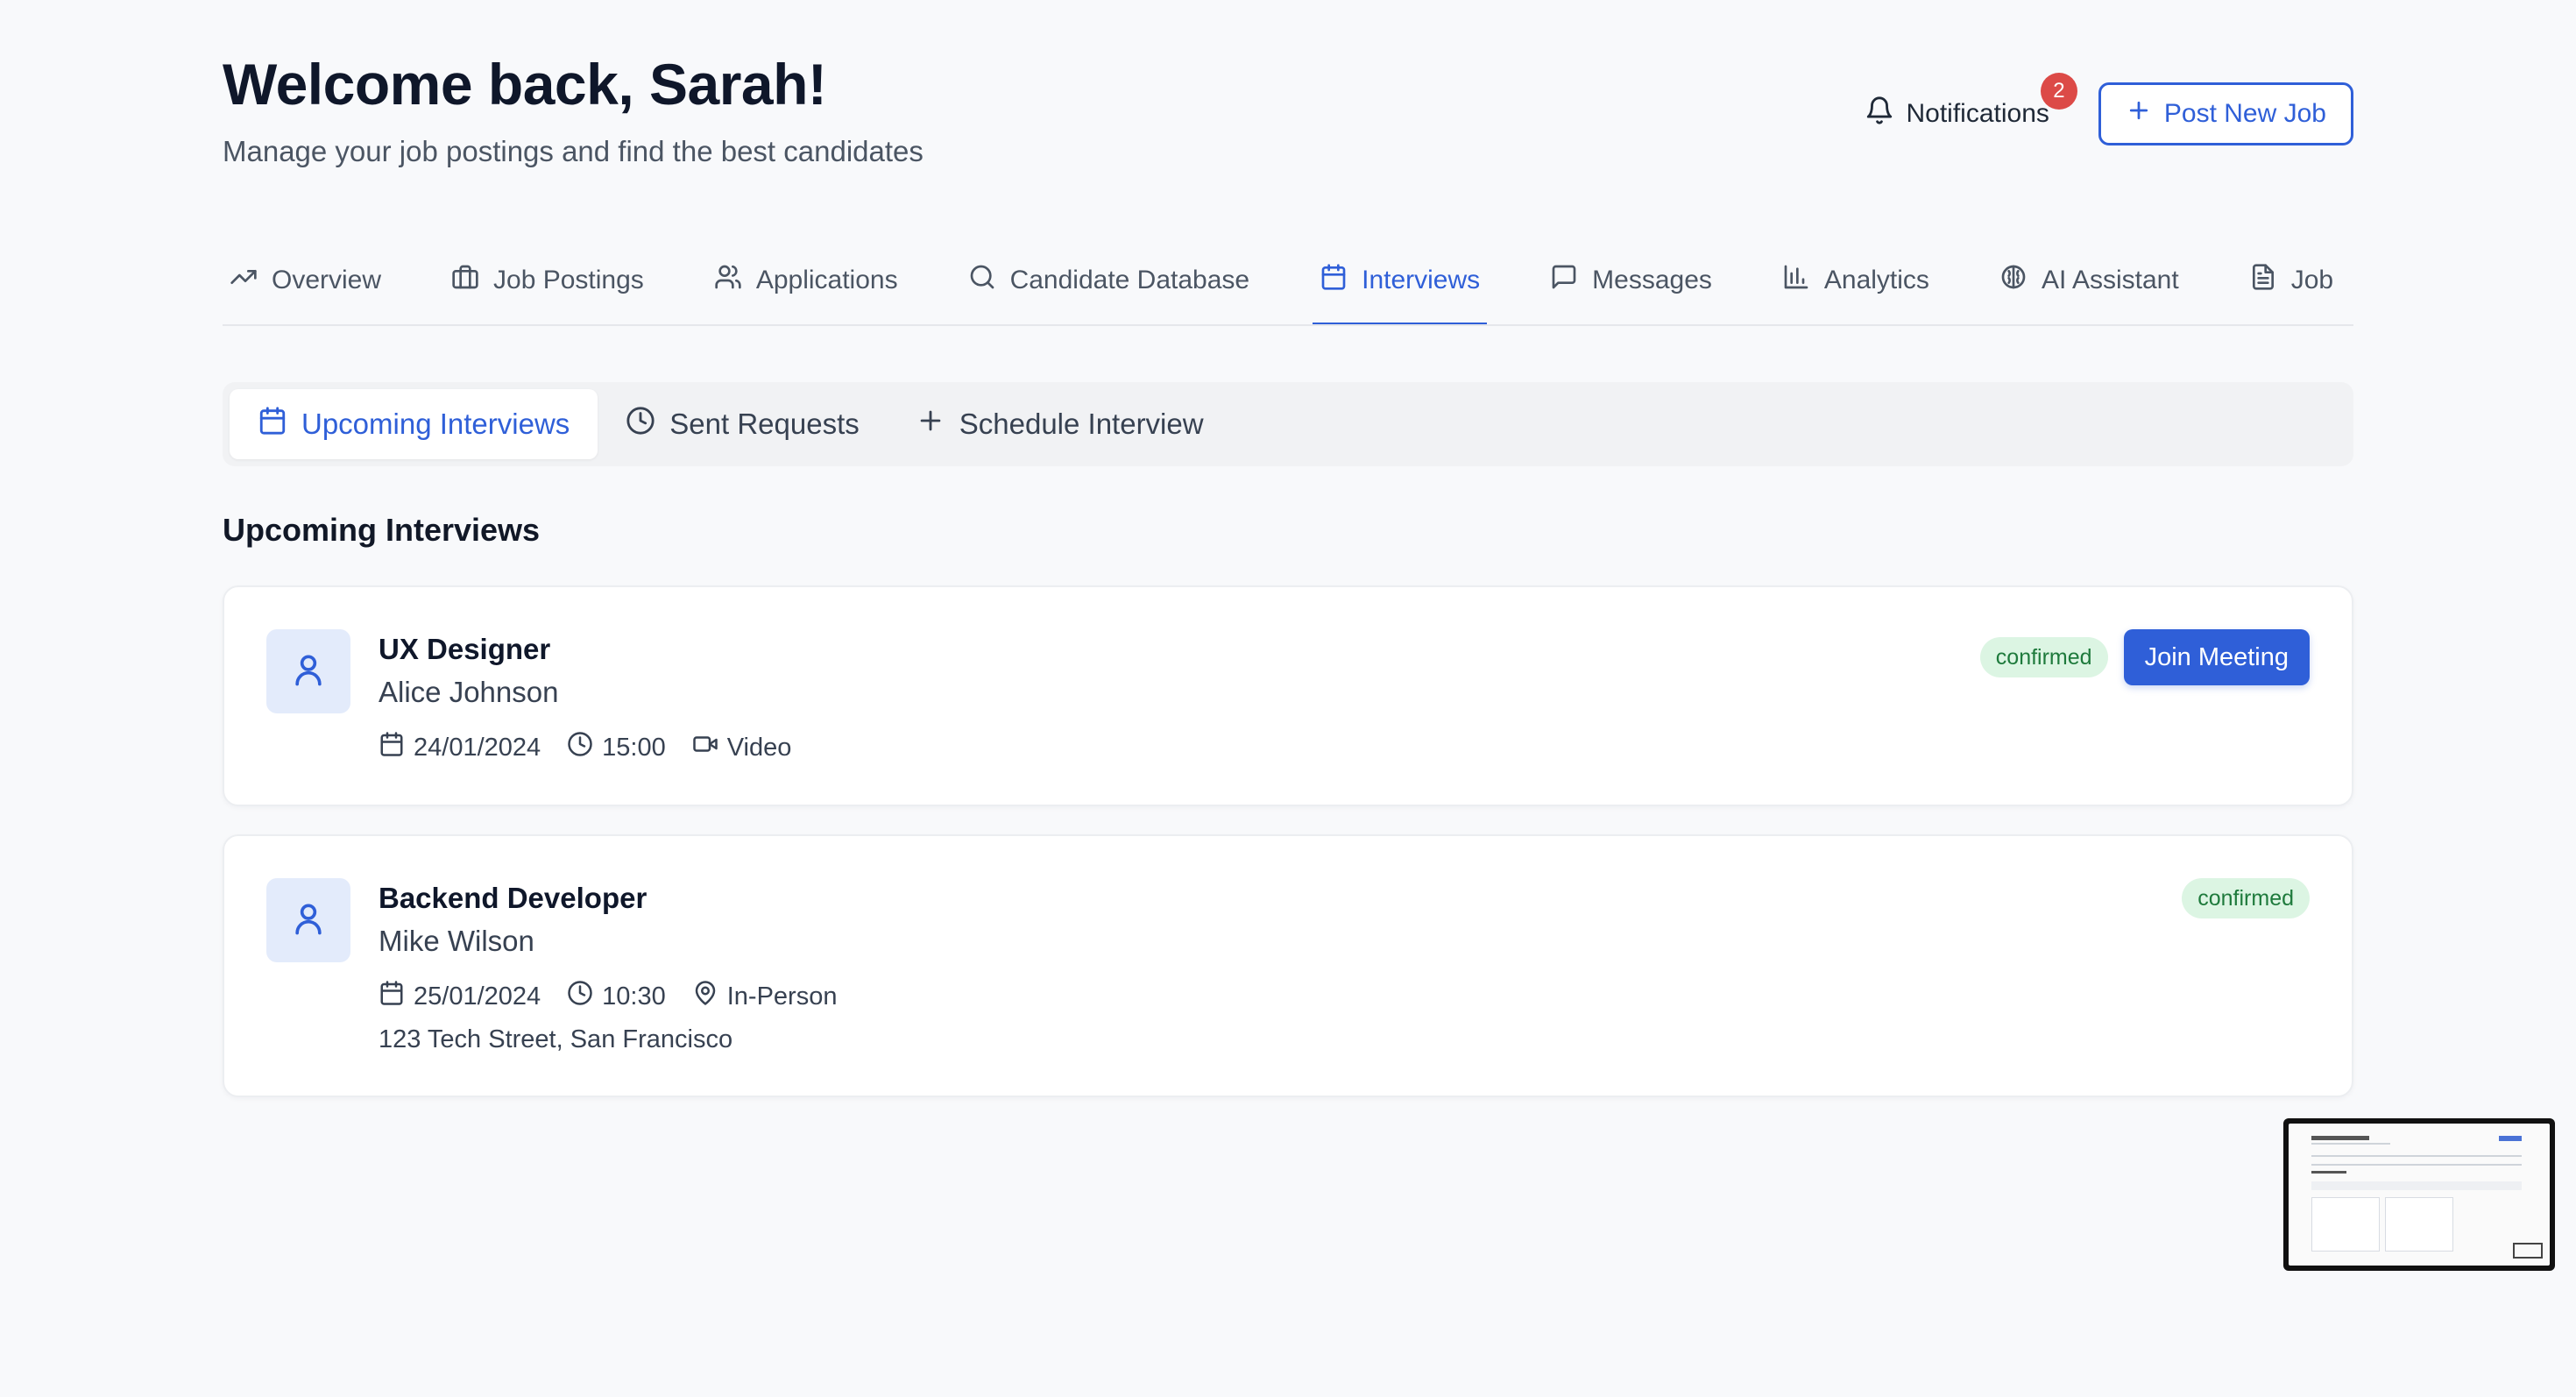  Describe the element at coordinates (759, 748) in the screenshot. I see `type-text: Video` at that location.